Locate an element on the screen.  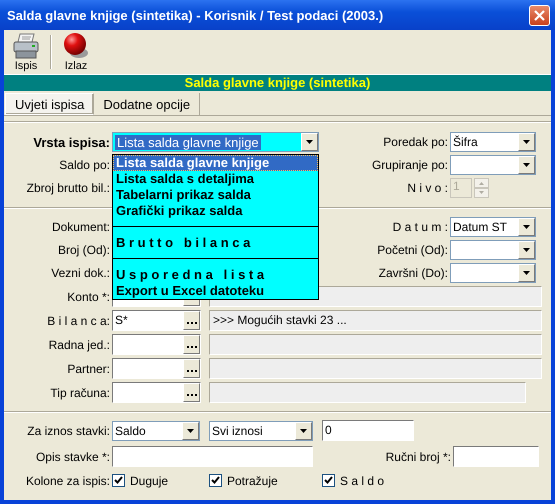
field-label: Broj (Od): is located at coordinates (83, 250).